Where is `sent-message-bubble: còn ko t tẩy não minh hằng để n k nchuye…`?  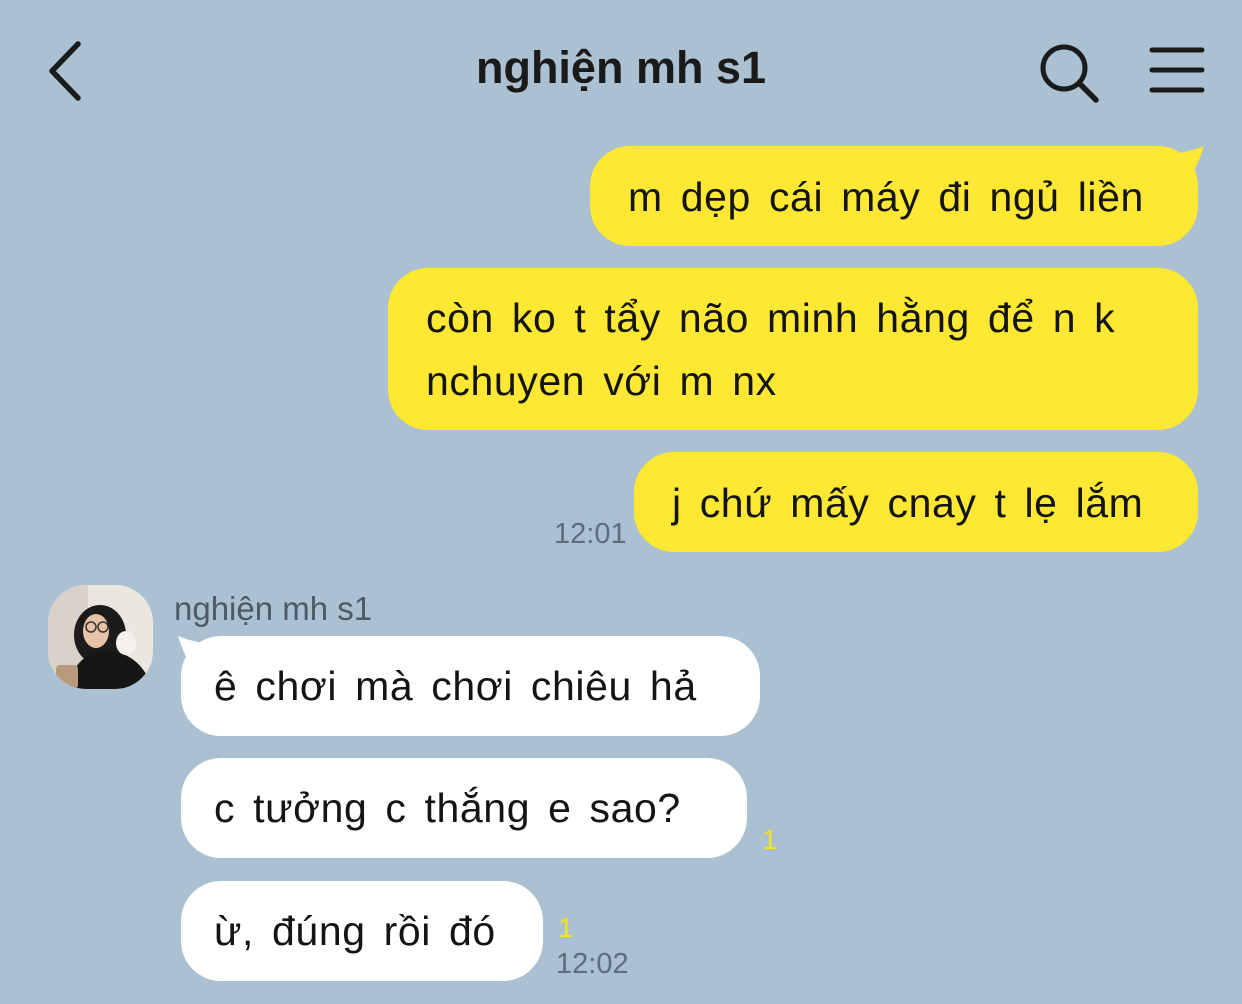
sent-message-bubble: còn ko t tẩy não minh hằng để n k nchuye… is located at coordinates (793, 349).